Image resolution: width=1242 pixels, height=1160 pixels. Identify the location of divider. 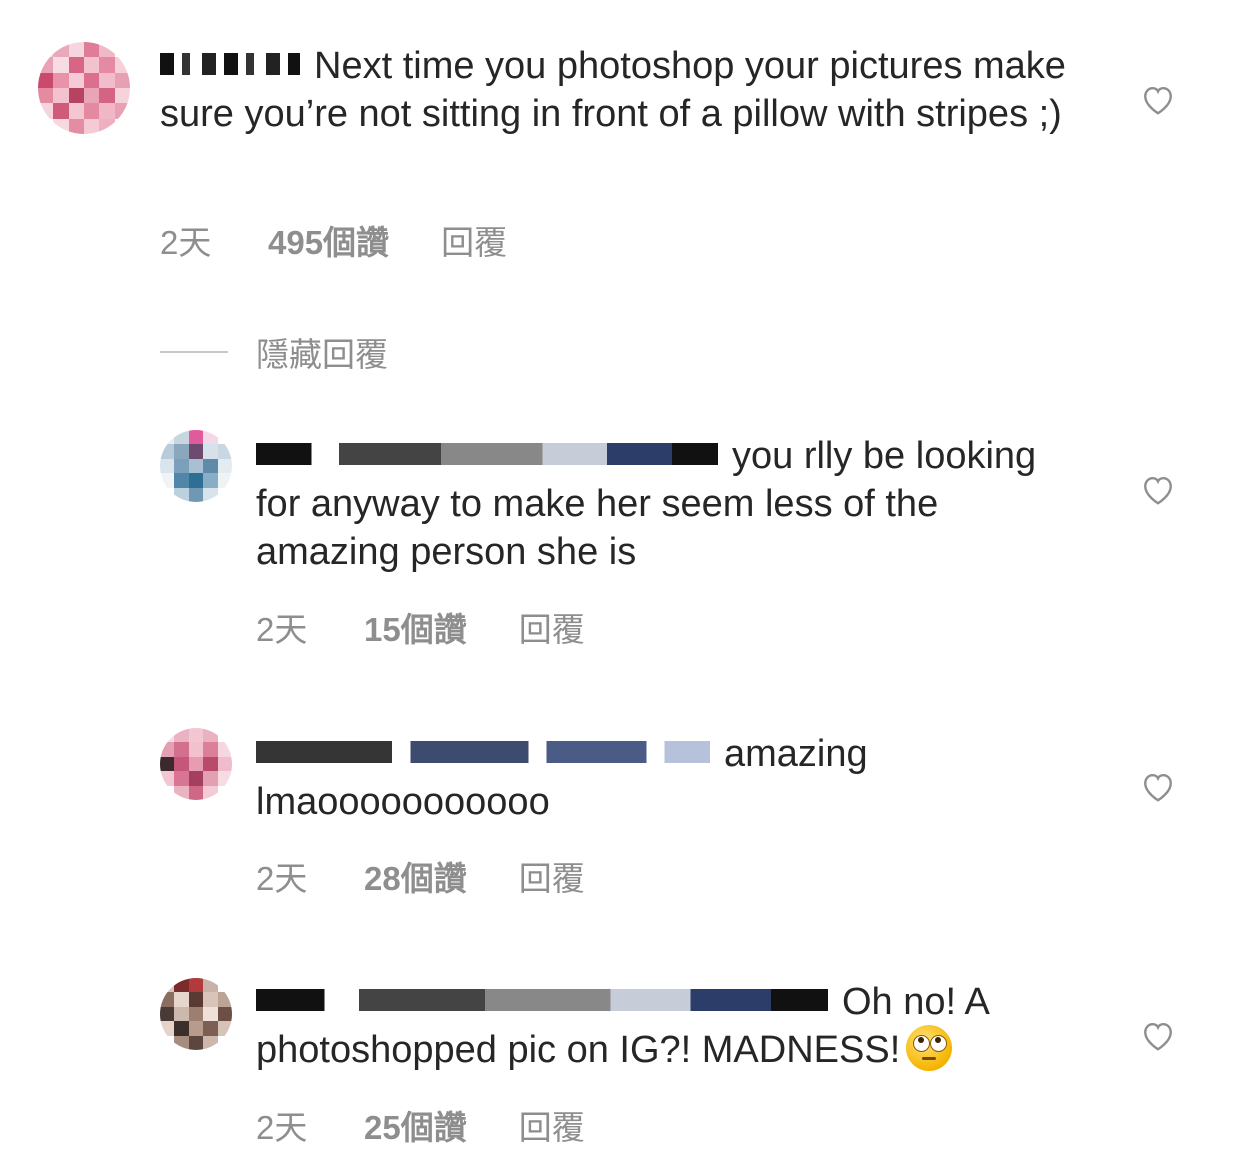
(194, 352).